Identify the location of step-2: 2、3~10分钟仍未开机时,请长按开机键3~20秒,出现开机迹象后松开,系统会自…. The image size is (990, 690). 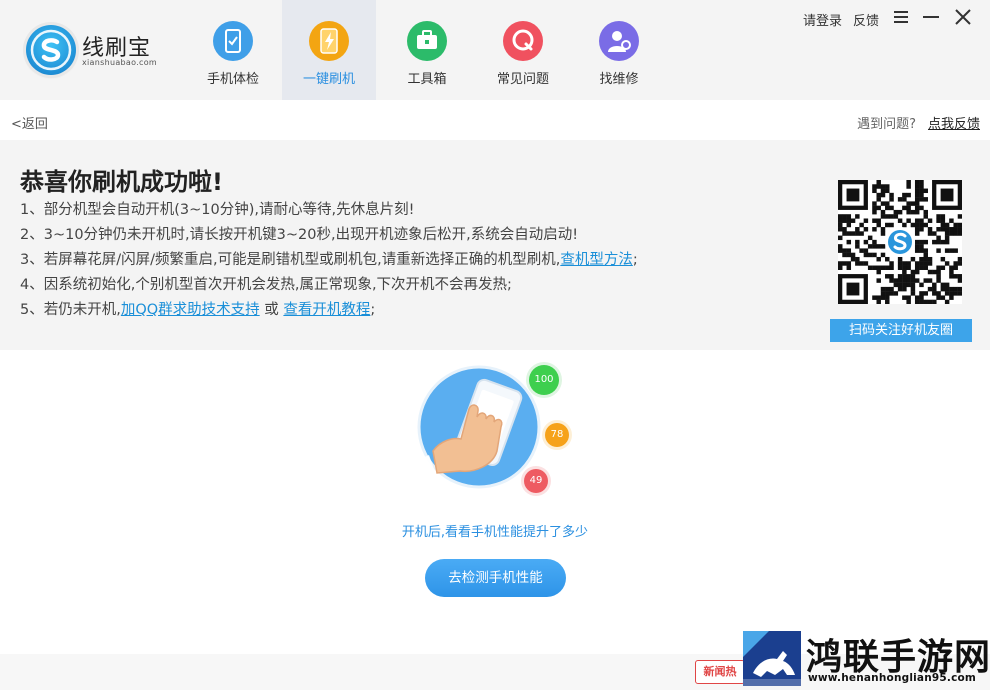
(299, 235).